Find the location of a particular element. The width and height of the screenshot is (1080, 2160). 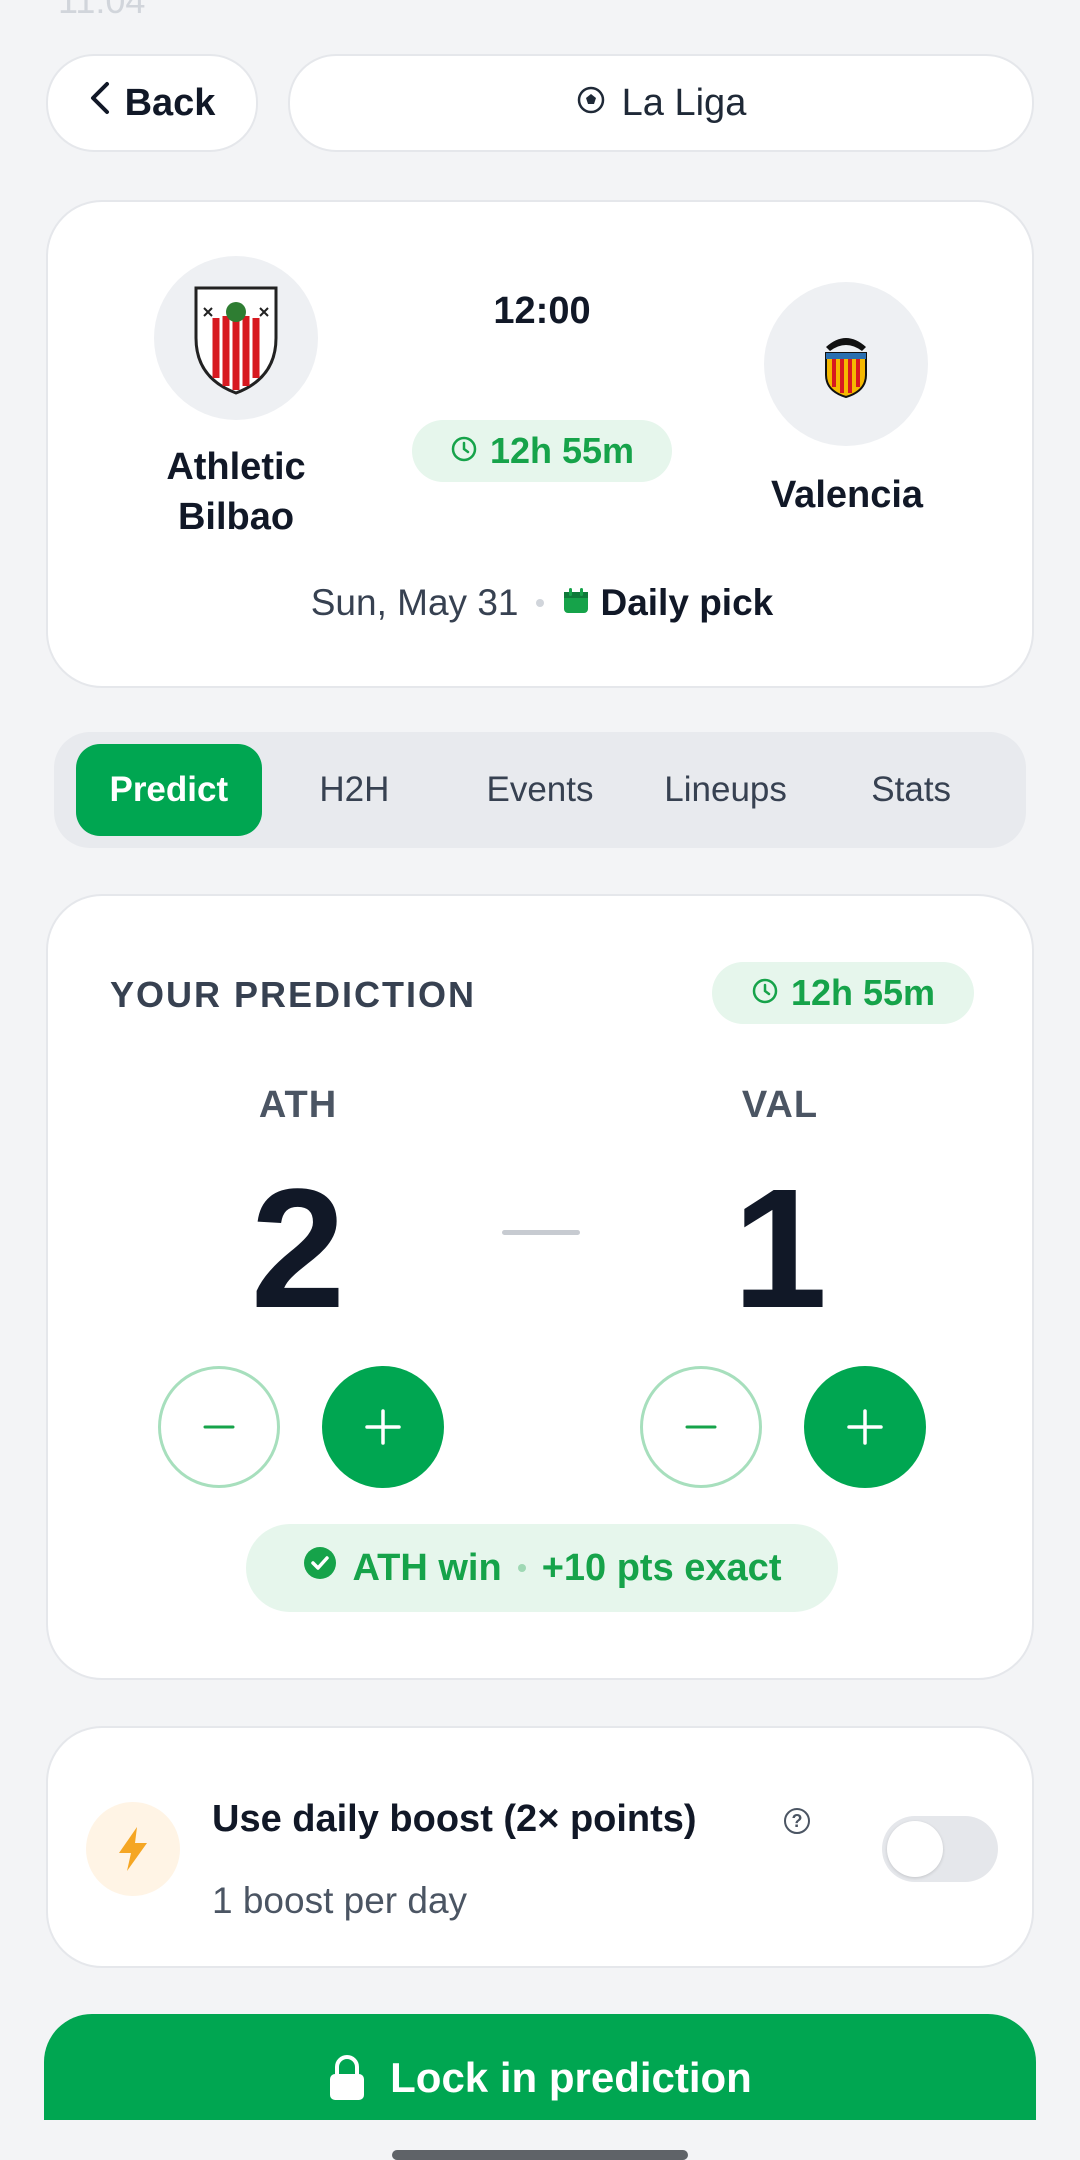

league-selector: La Liga is located at coordinates (661, 103).